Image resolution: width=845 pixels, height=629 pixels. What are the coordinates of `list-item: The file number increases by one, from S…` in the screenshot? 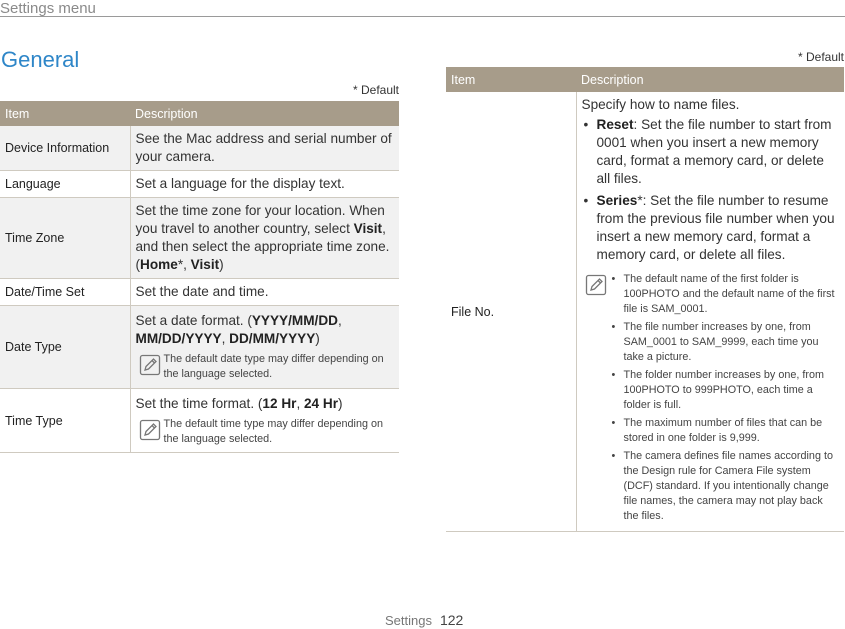 It's located at (725, 342).